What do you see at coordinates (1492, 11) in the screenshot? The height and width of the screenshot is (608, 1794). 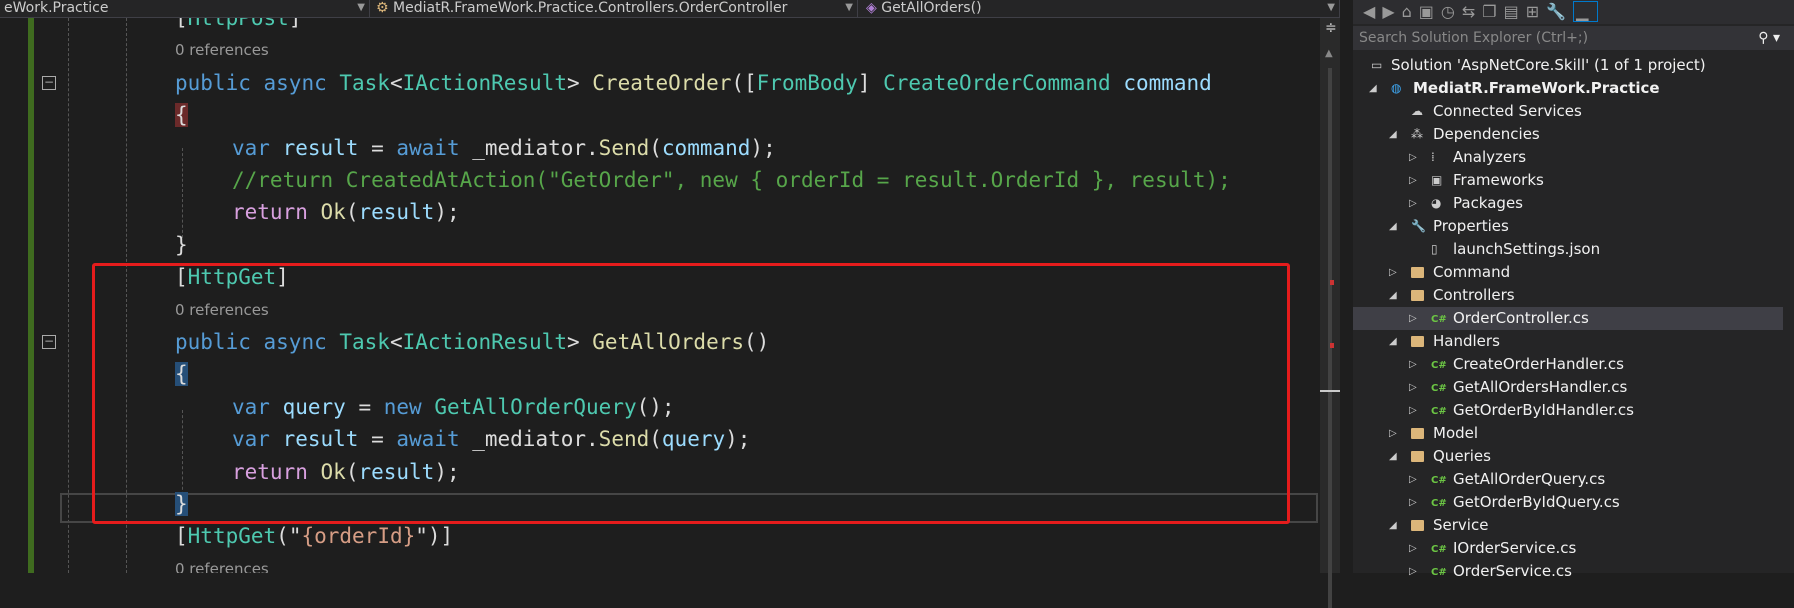 I see `collapse-all-icon: ❐` at bounding box center [1492, 11].